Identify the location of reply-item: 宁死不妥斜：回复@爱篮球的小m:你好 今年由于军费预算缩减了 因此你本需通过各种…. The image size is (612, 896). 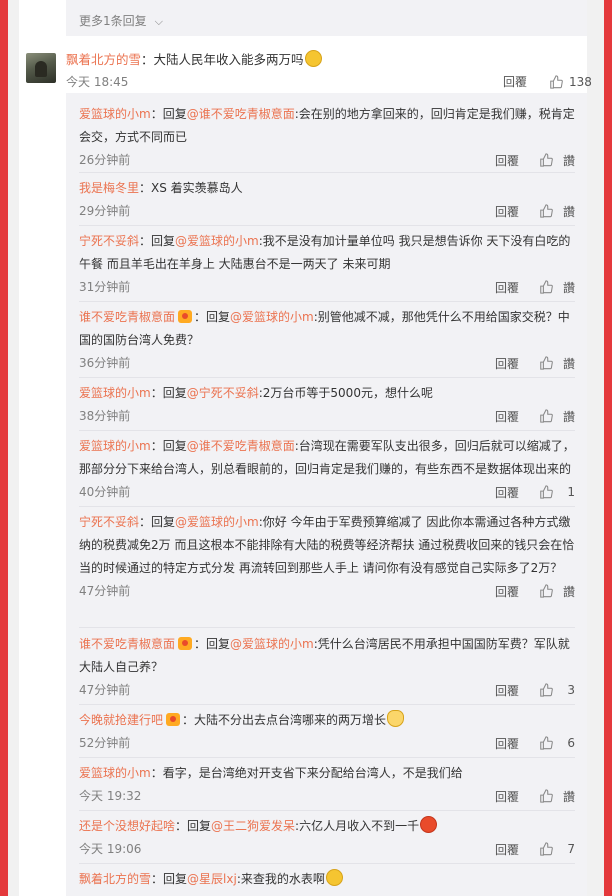
(327, 555).